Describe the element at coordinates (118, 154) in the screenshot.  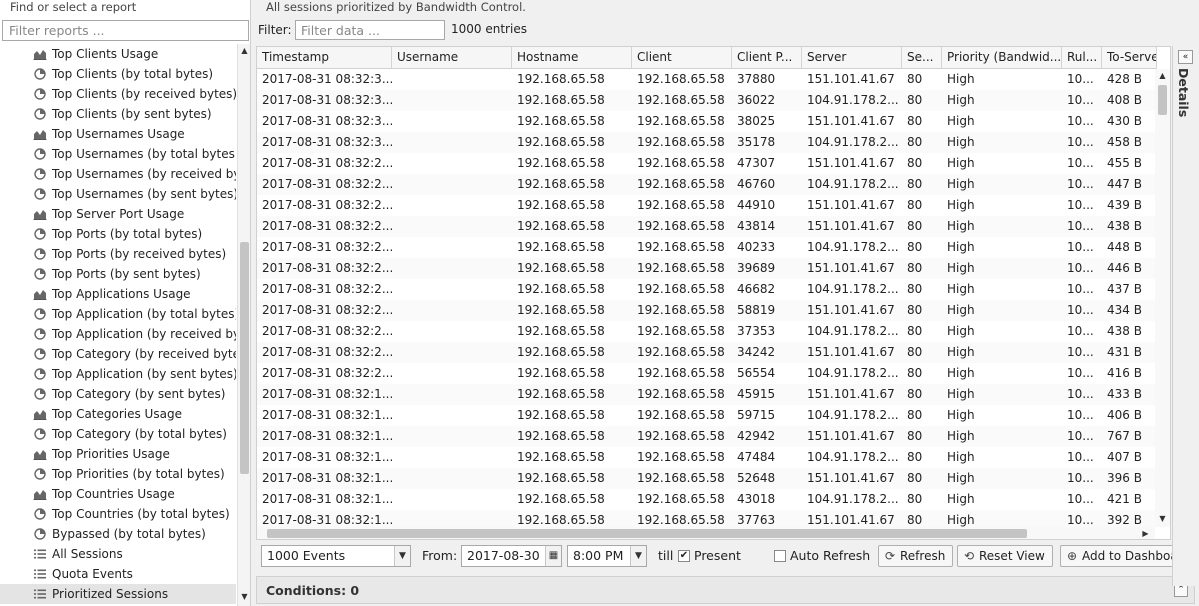
I see `report-item: Top Usernames (by total bytes)` at that location.